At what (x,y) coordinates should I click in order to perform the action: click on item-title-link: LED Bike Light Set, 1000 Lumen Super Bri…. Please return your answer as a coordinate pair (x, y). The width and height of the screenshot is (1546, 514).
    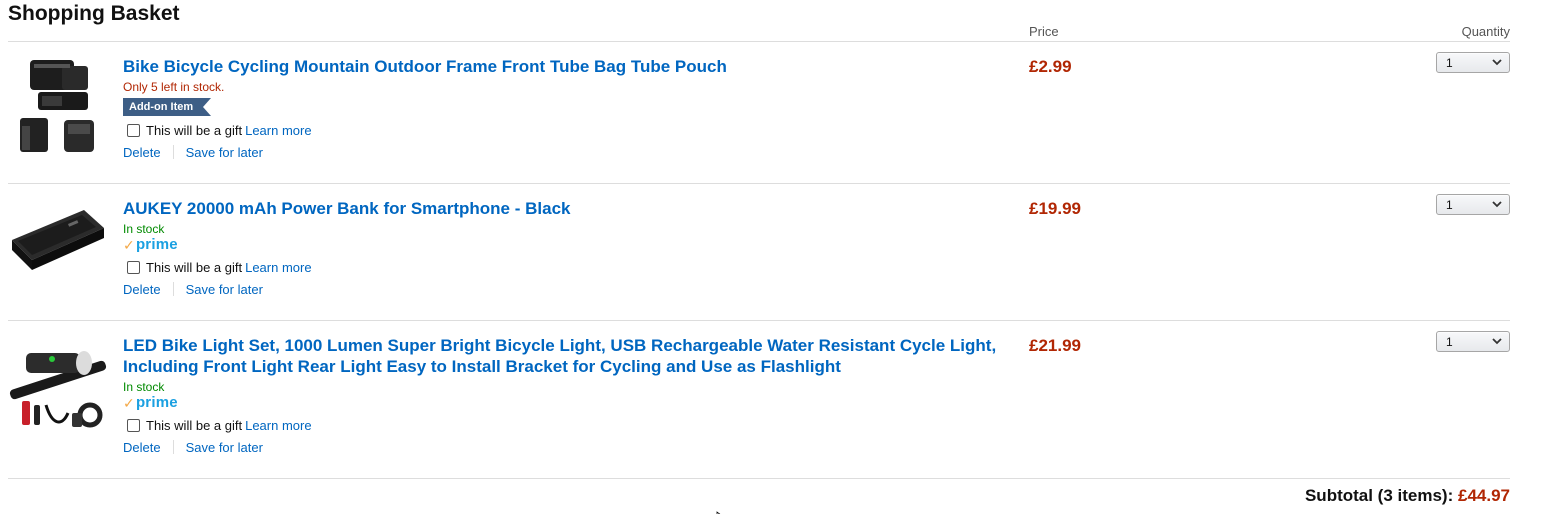
    Looking at the image, I should click on (563, 356).